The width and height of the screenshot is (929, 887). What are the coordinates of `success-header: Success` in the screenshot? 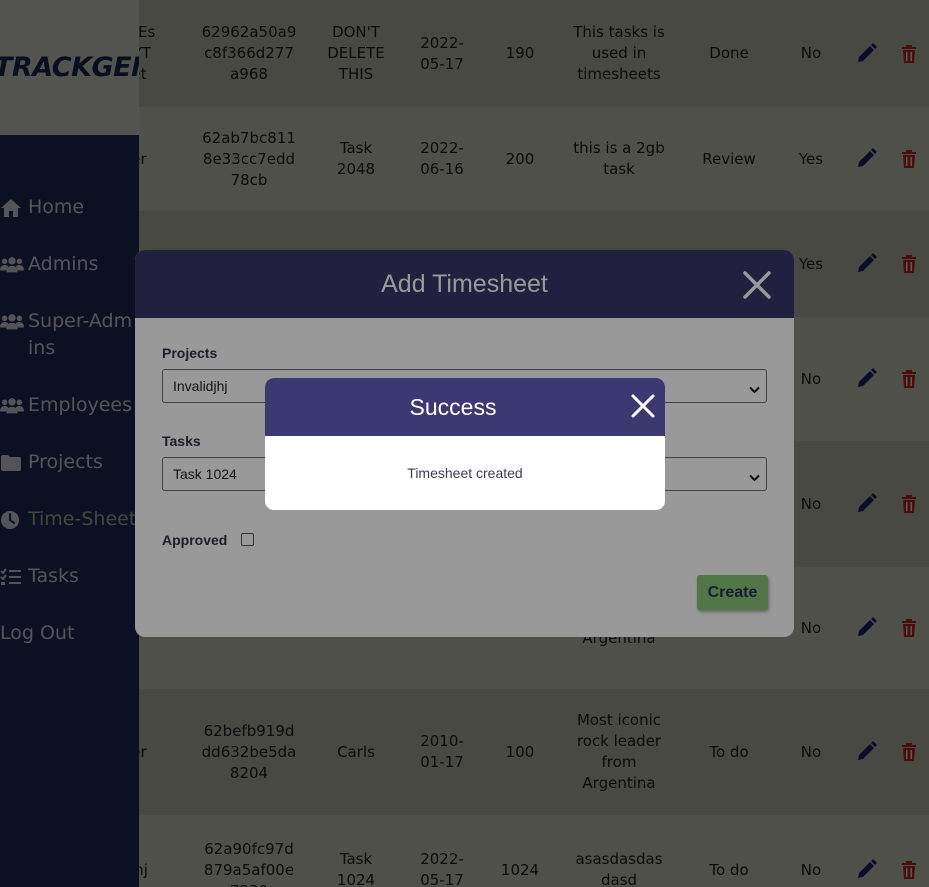 It's located at (465, 407).